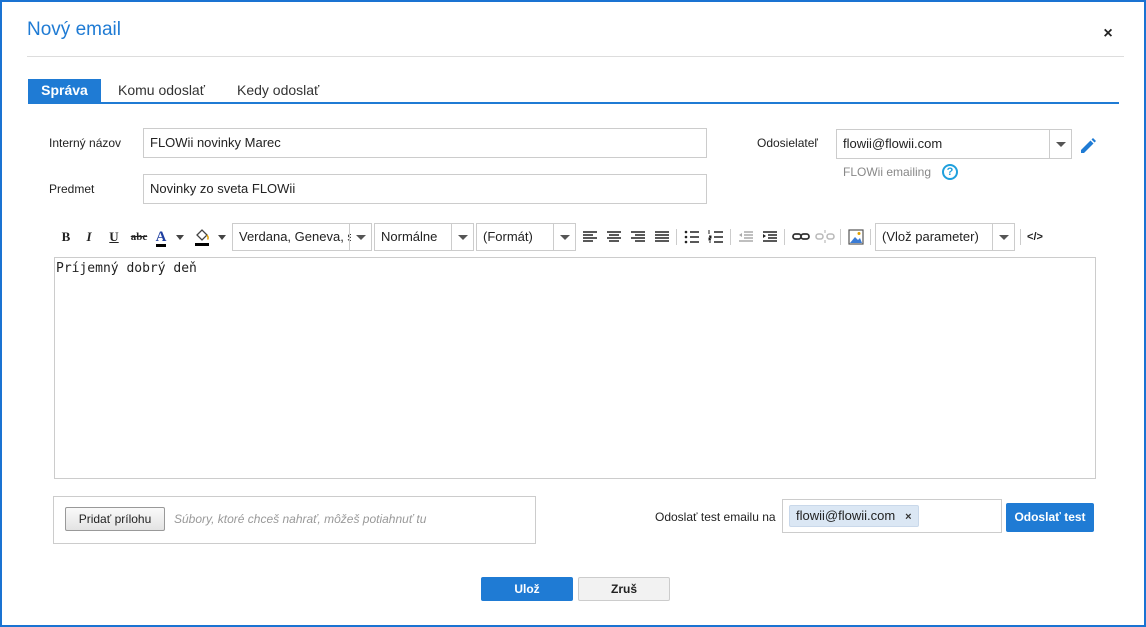 Image resolution: width=1146 pixels, height=627 pixels. Describe the element at coordinates (425, 143) in the screenshot. I see `internal-name-input: FLOWii novinky Marec` at that location.